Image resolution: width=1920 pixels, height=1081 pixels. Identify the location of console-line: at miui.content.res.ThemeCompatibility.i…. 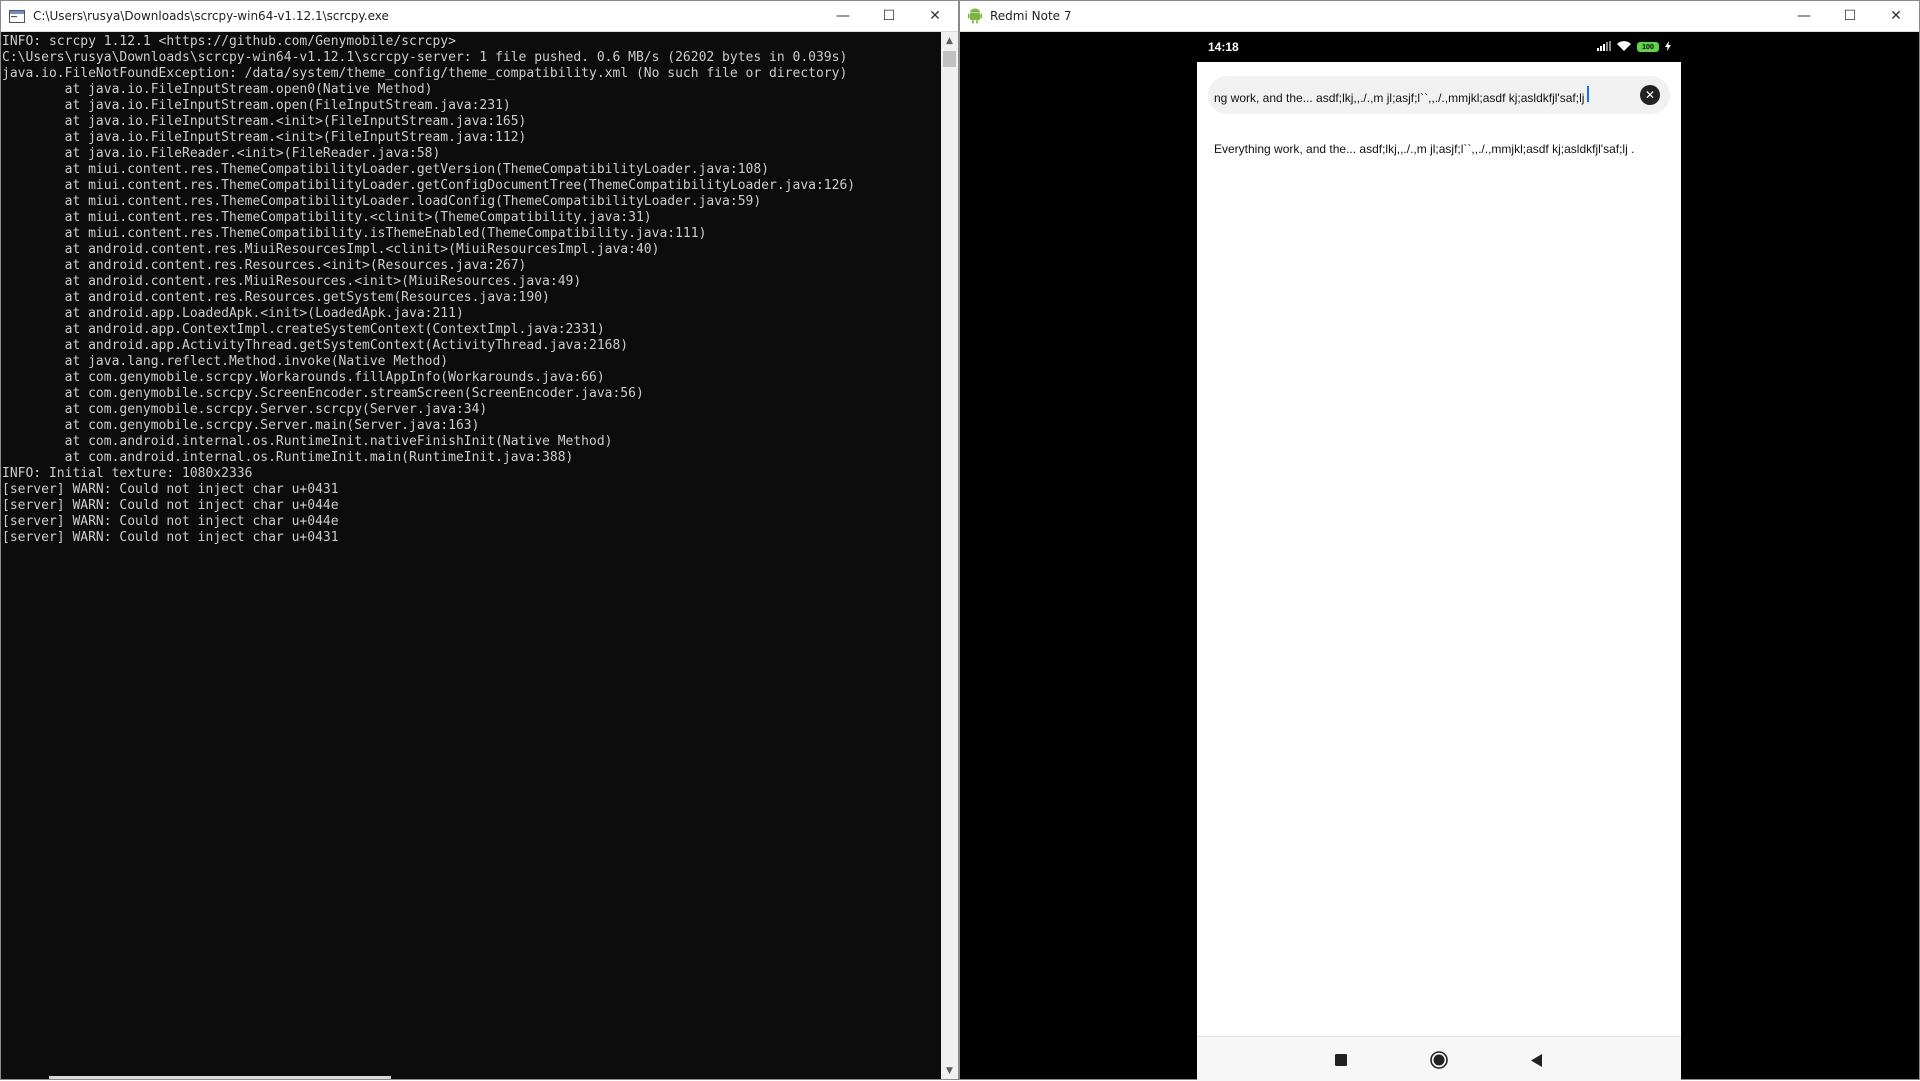
(354, 233).